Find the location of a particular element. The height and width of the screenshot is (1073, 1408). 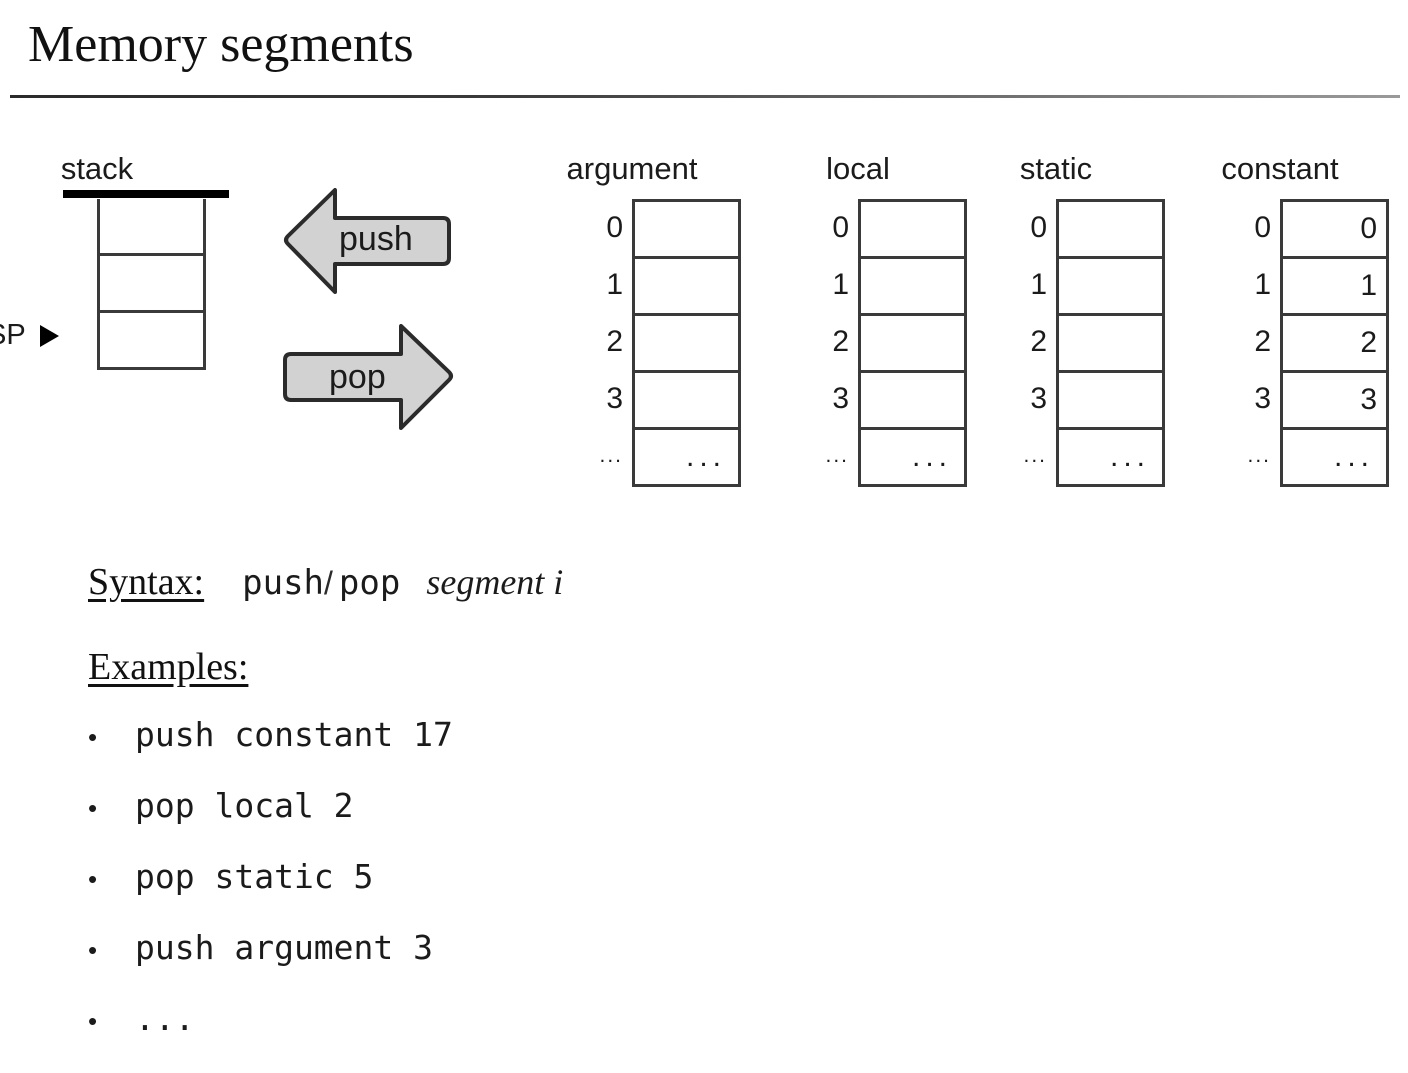

segment-constant-label: constant is located at coordinates (1280, 168).